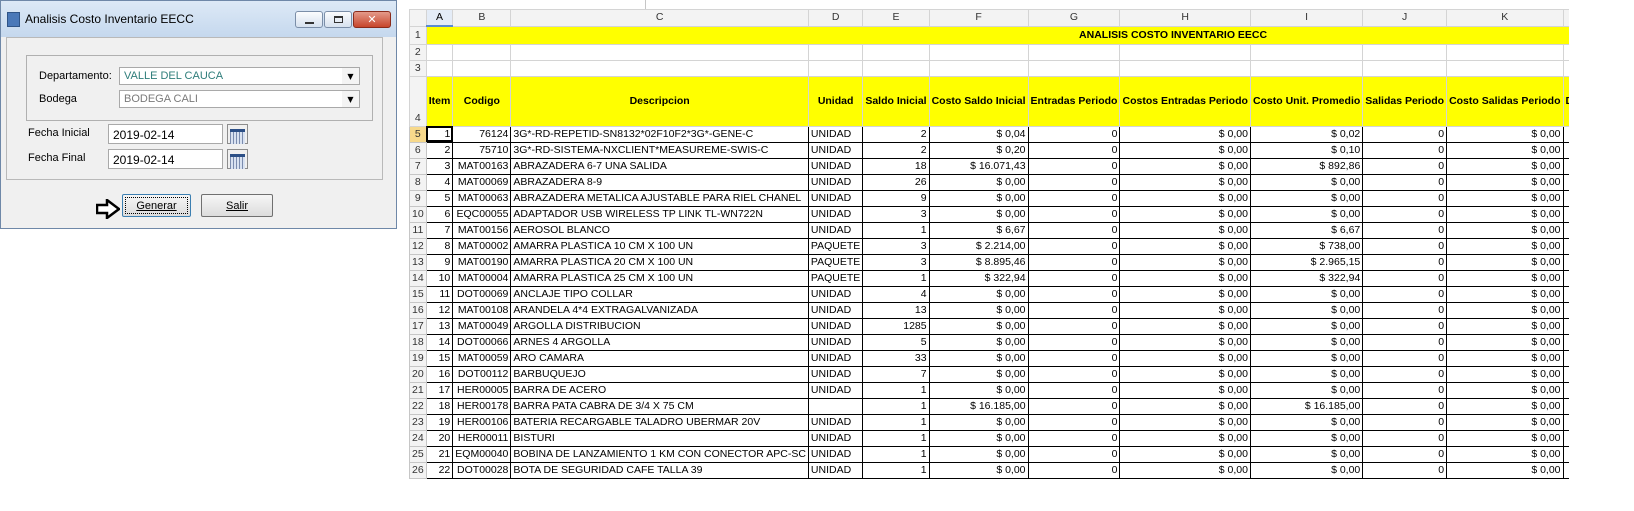  I want to click on row-header: 23, so click(418, 422).